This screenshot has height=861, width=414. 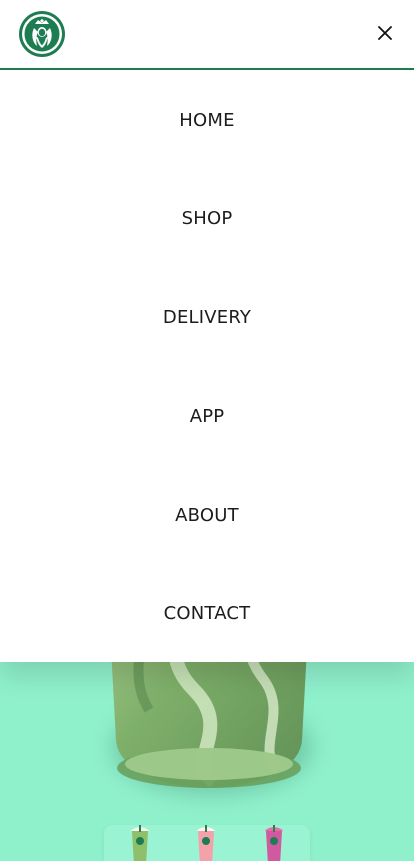 I want to click on close-icon, so click(x=385, y=33).